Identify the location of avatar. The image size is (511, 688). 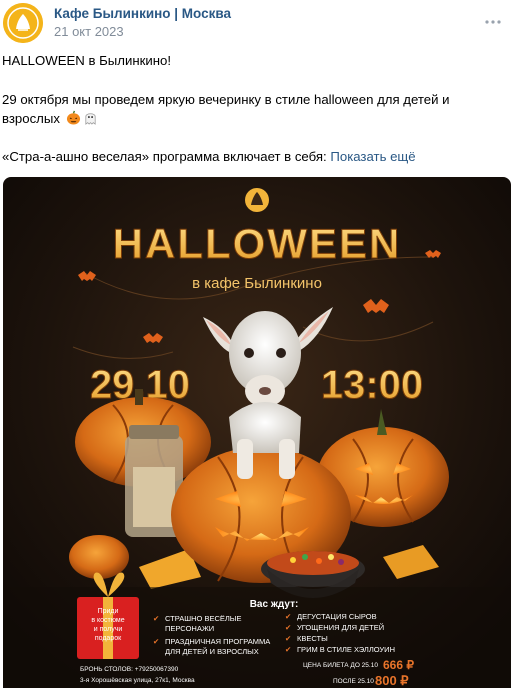
(23, 23).